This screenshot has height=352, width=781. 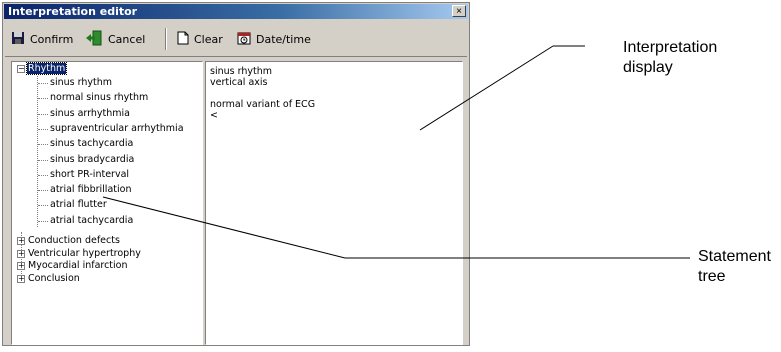 I want to click on callout-line-2: display, so click(x=648, y=67).